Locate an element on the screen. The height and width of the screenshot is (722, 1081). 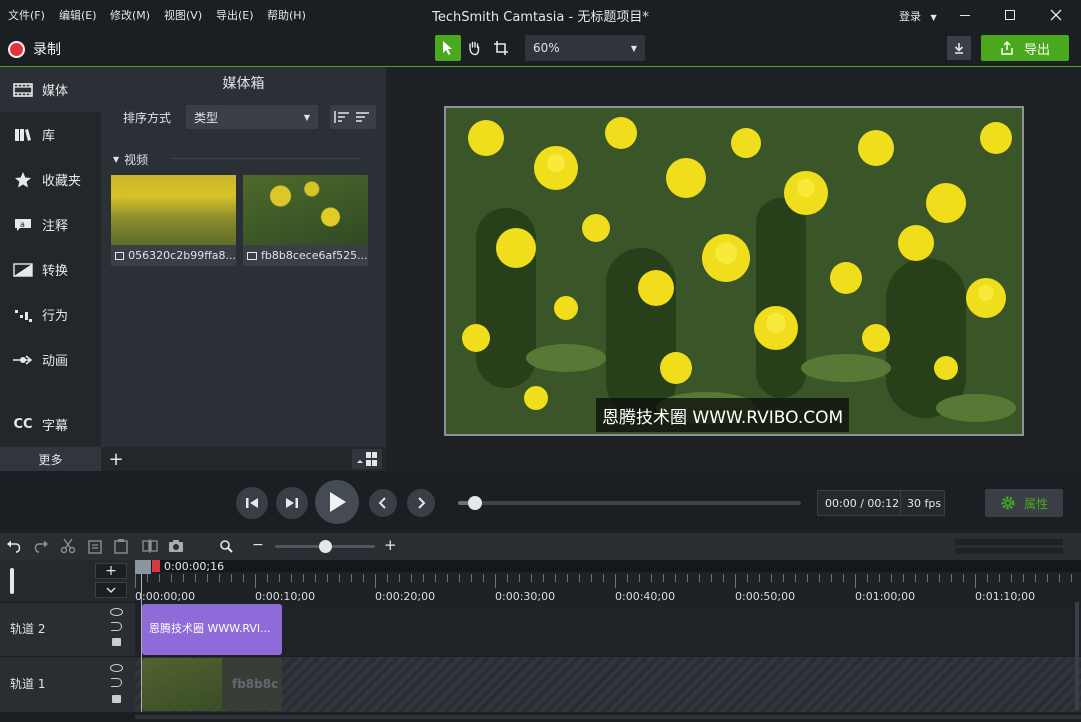
media-thumbnail is located at coordinates (173, 210).